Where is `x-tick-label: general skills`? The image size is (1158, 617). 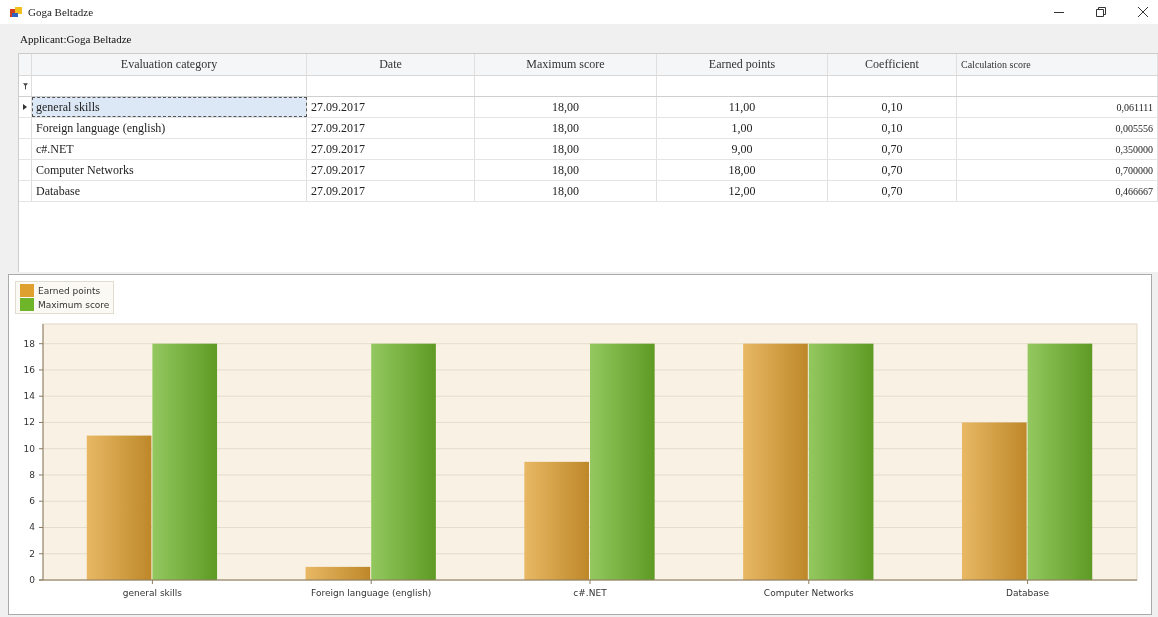
x-tick-label: general skills is located at coordinates (152, 593).